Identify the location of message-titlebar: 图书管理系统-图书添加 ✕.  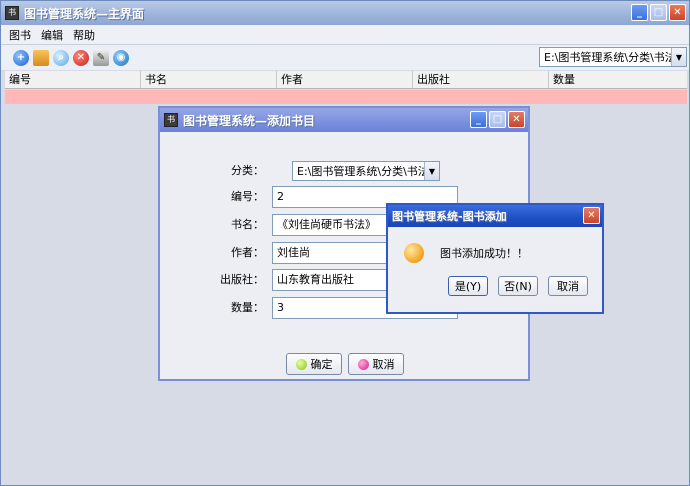
(495, 216).